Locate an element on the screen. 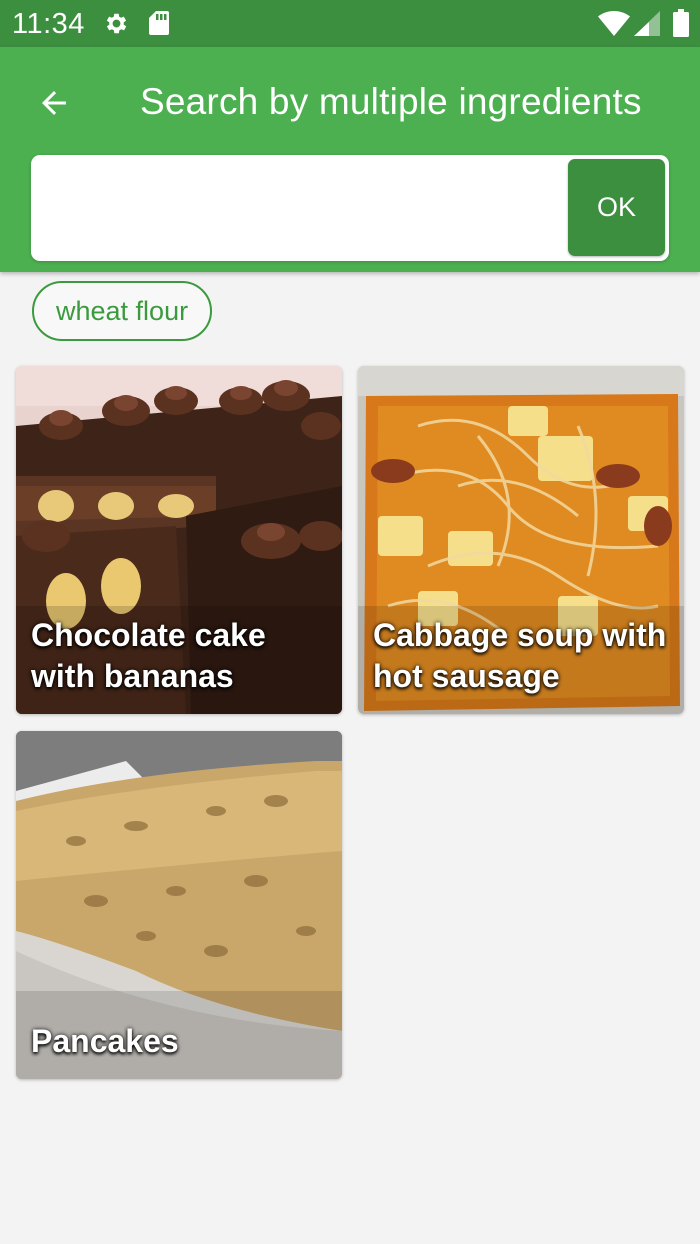 This screenshot has height=1244, width=700. ingredient-chip: wheat flour is located at coordinates (122, 311).